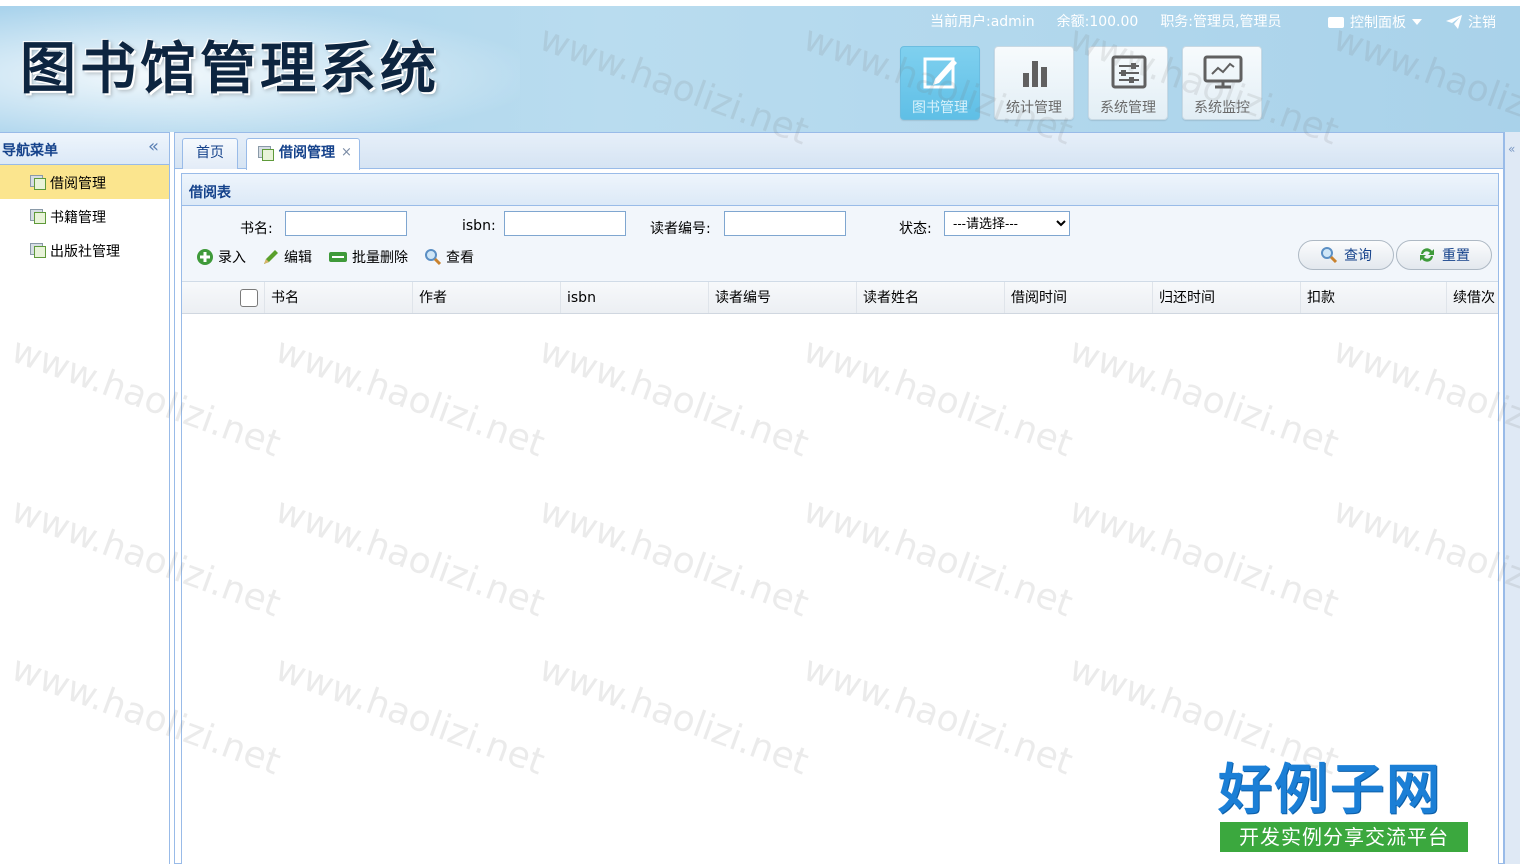  I want to click on monitor-icon, so click(1223, 72).